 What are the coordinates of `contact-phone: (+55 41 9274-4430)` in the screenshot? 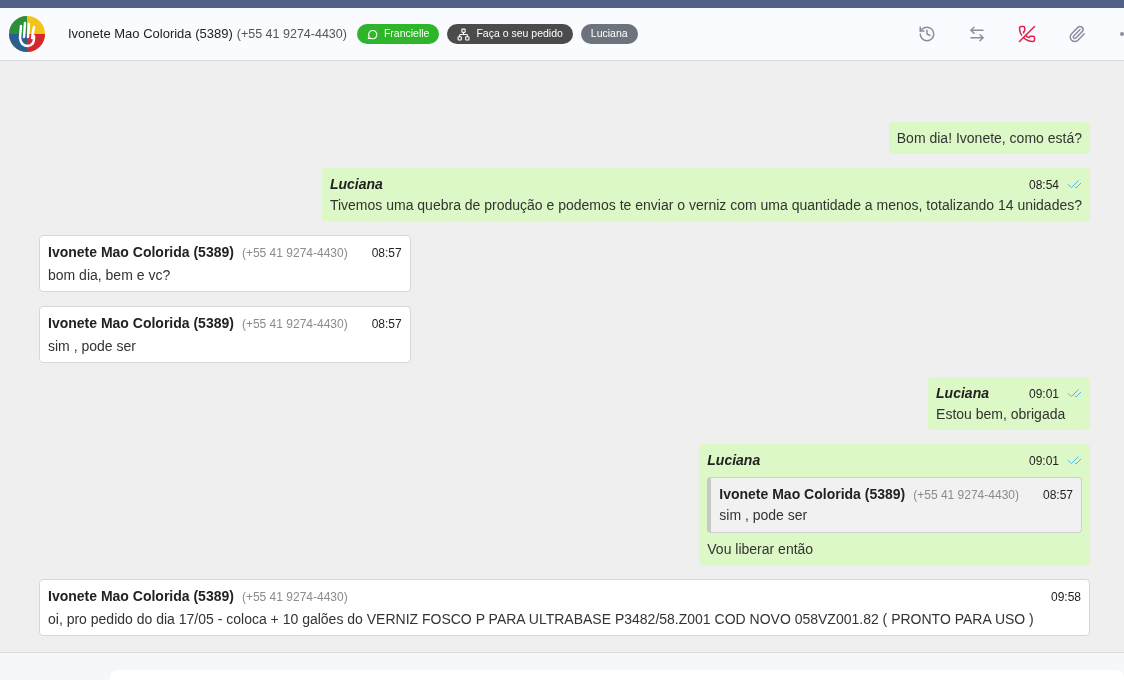 It's located at (291, 34).